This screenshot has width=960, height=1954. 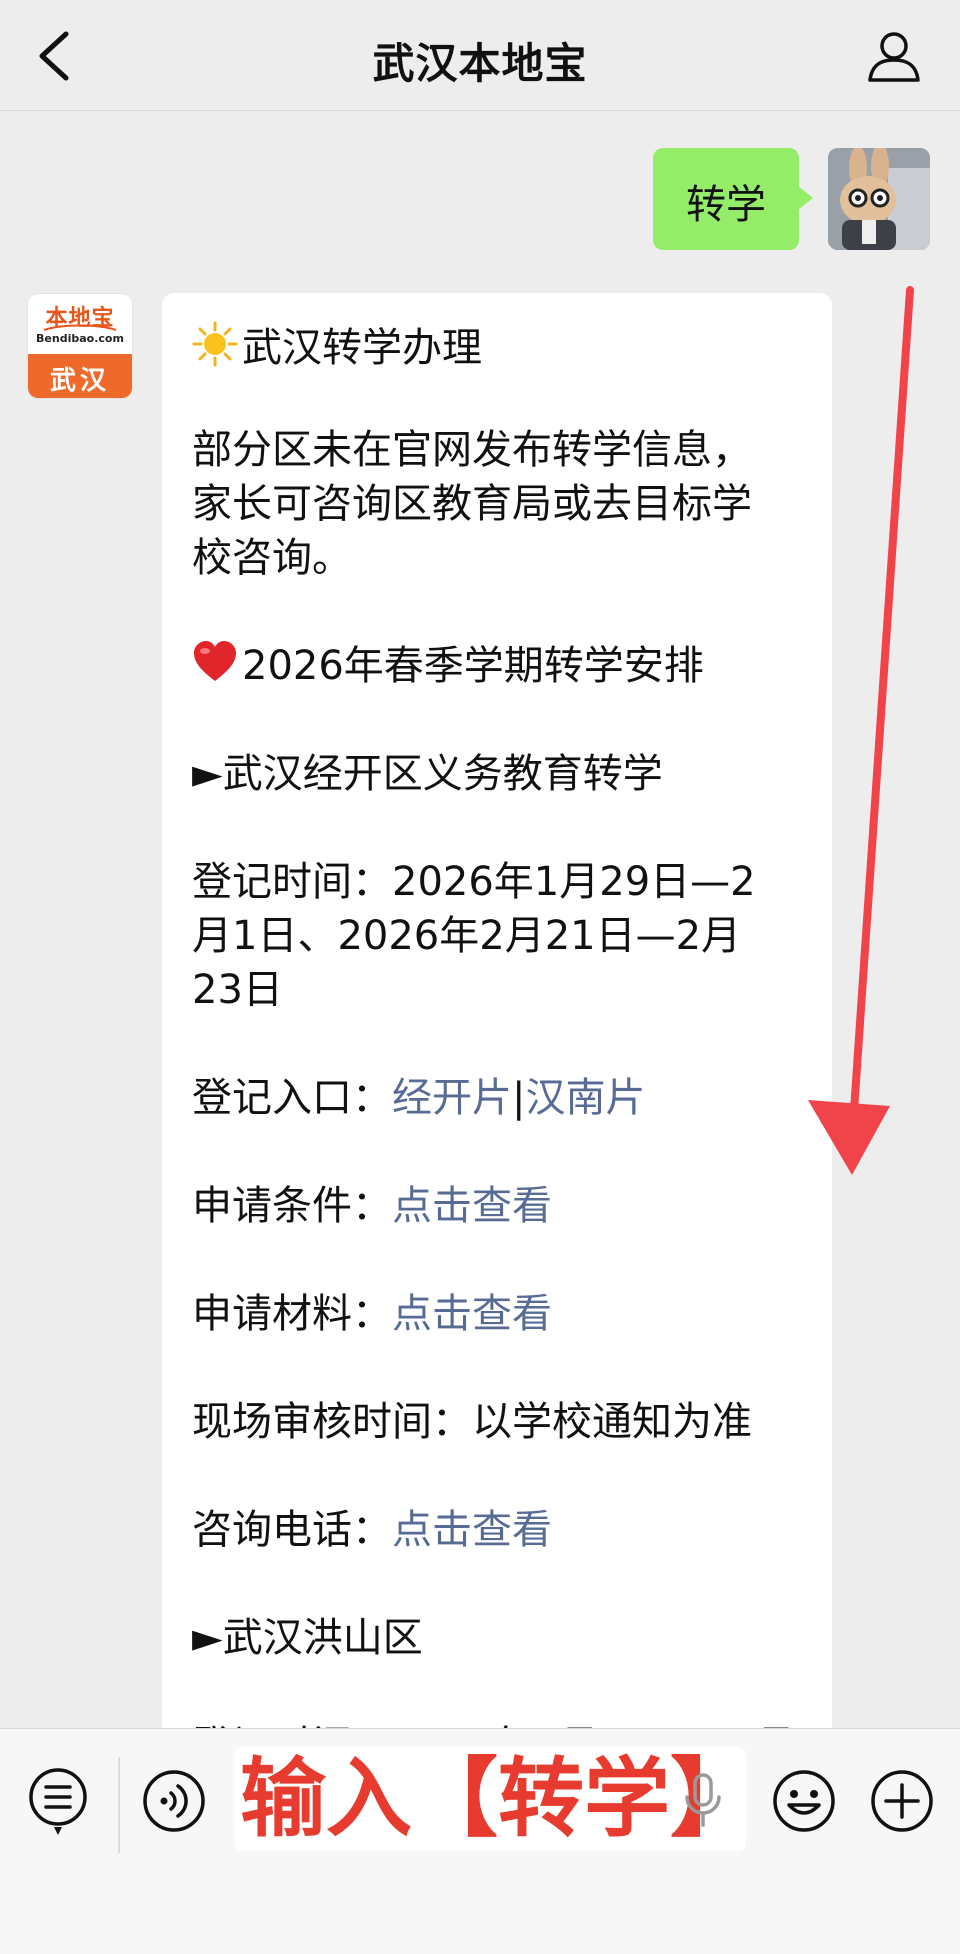 What do you see at coordinates (307, 1638) in the screenshot?
I see `district-heading-2: ►武汉洪山区` at bounding box center [307, 1638].